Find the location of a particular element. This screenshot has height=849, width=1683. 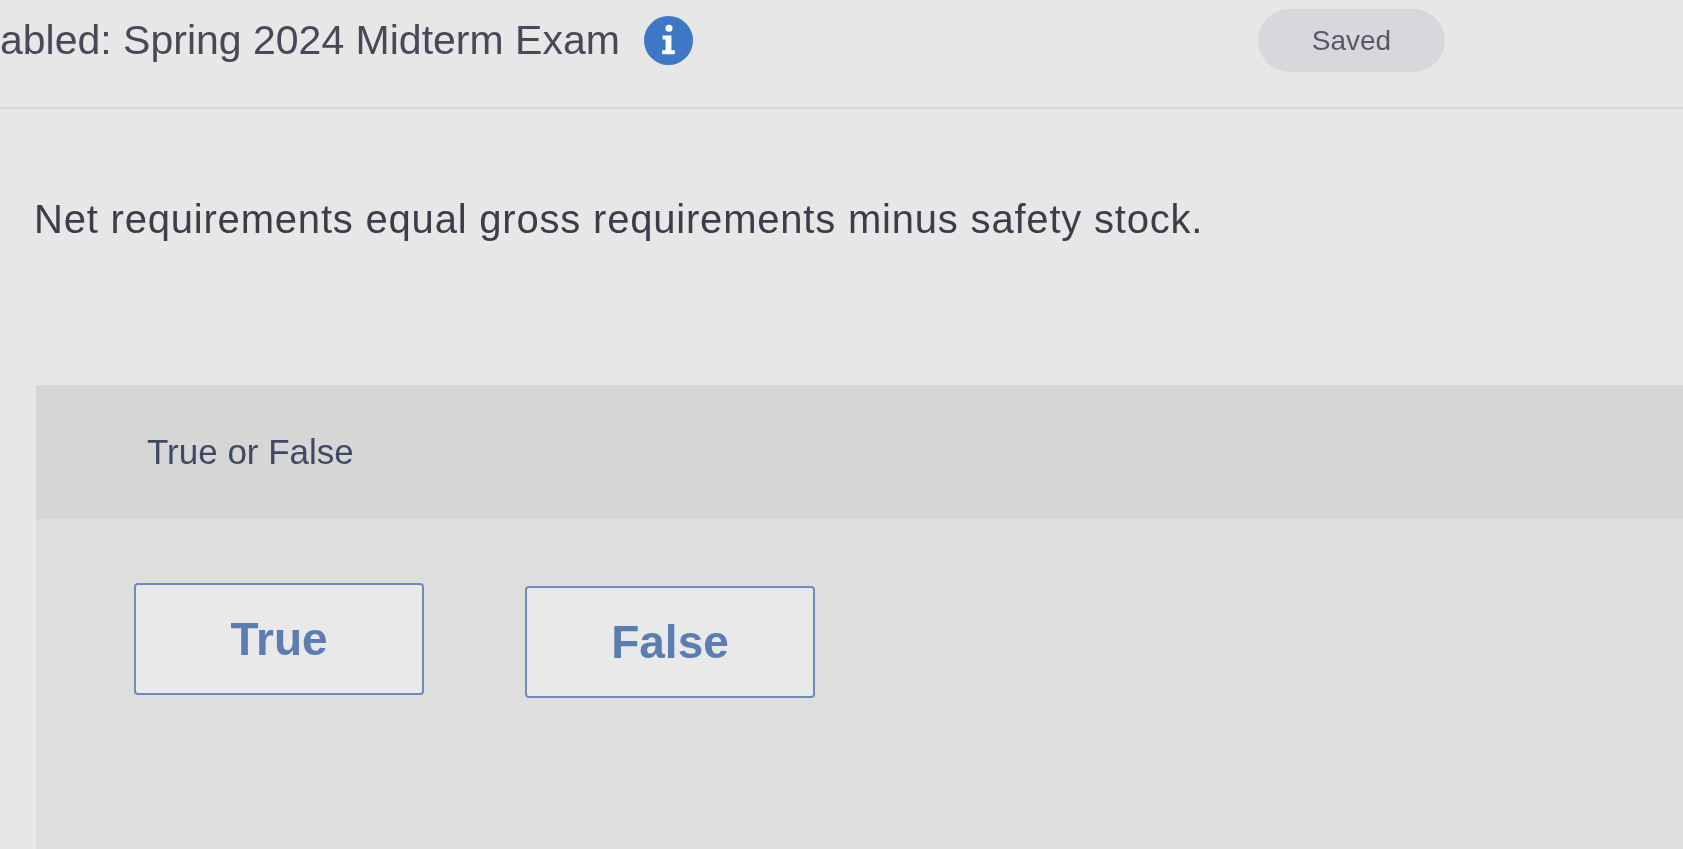

answer-option-button: True is located at coordinates (279, 639).